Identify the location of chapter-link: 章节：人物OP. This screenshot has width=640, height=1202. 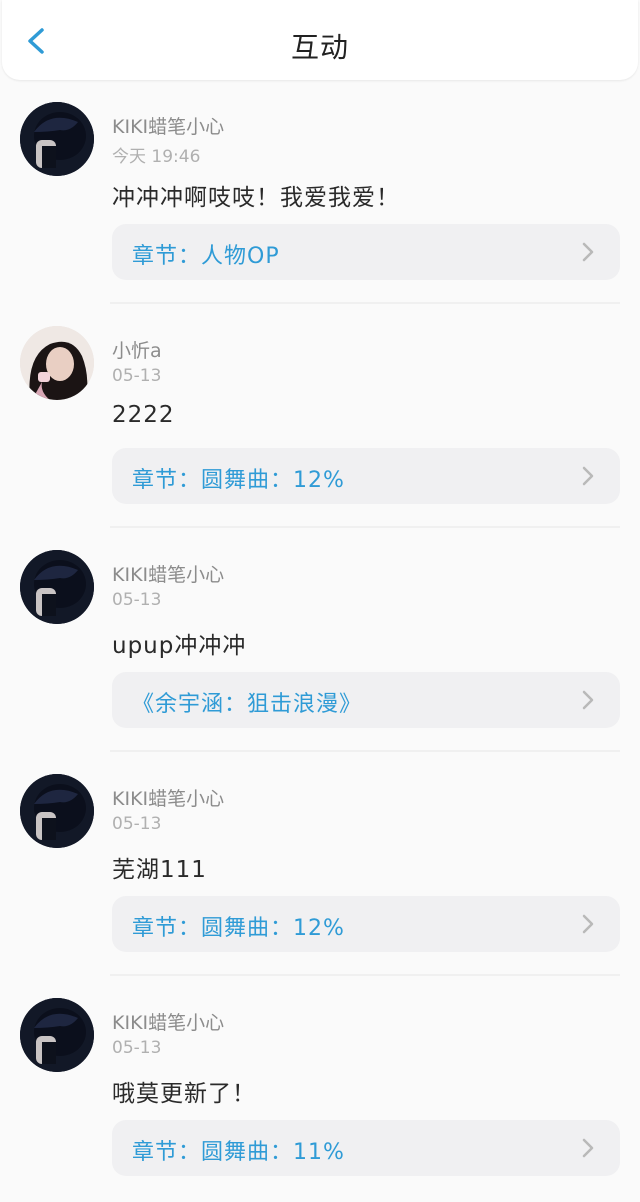
(366, 252).